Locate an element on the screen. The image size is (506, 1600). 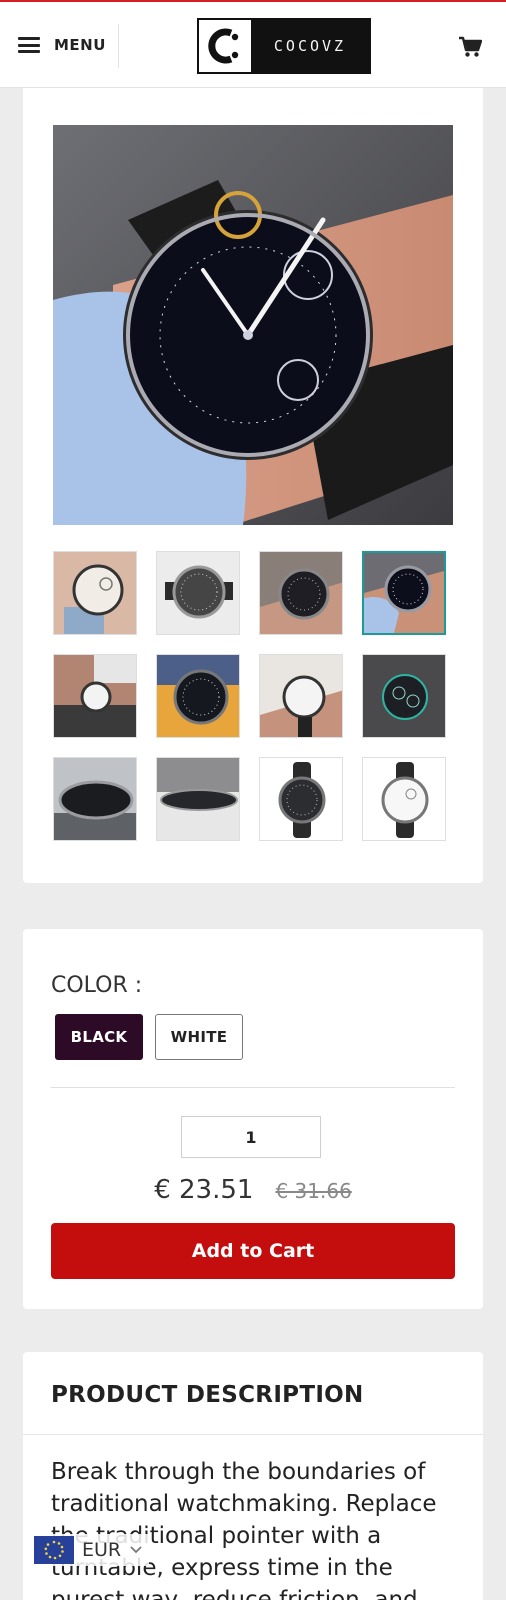
cart-icon is located at coordinates (470, 47).